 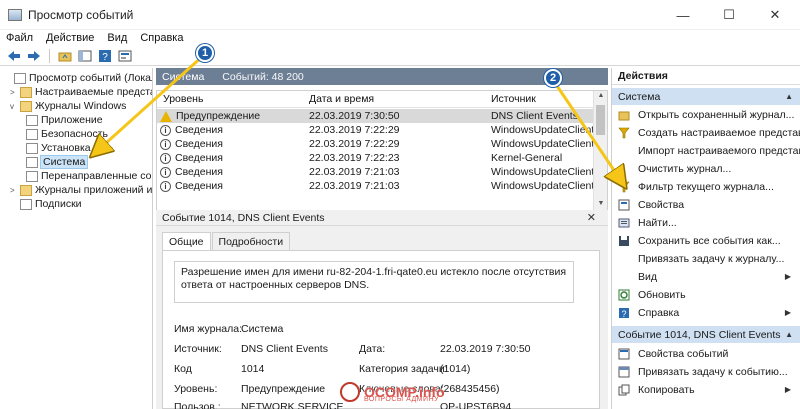 I want to click on find-icon, so click(x=624, y=223).